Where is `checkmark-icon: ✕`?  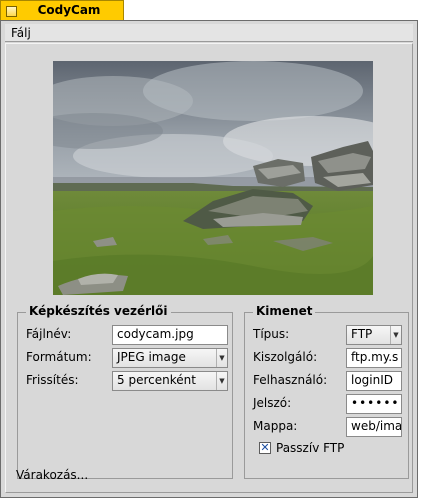
checkmark-icon: ✕ is located at coordinates (265, 447).